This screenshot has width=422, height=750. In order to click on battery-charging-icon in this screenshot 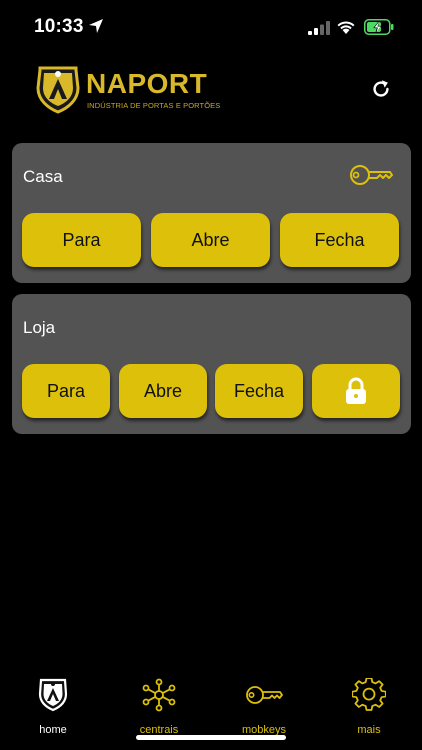, I will do `click(379, 27)`.